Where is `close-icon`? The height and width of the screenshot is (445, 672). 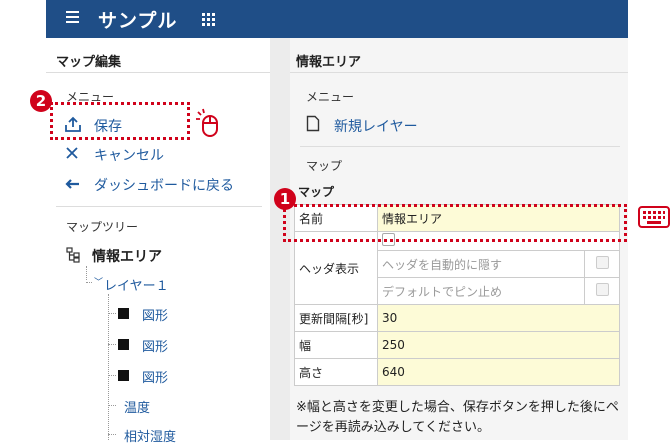
close-icon is located at coordinates (72, 153).